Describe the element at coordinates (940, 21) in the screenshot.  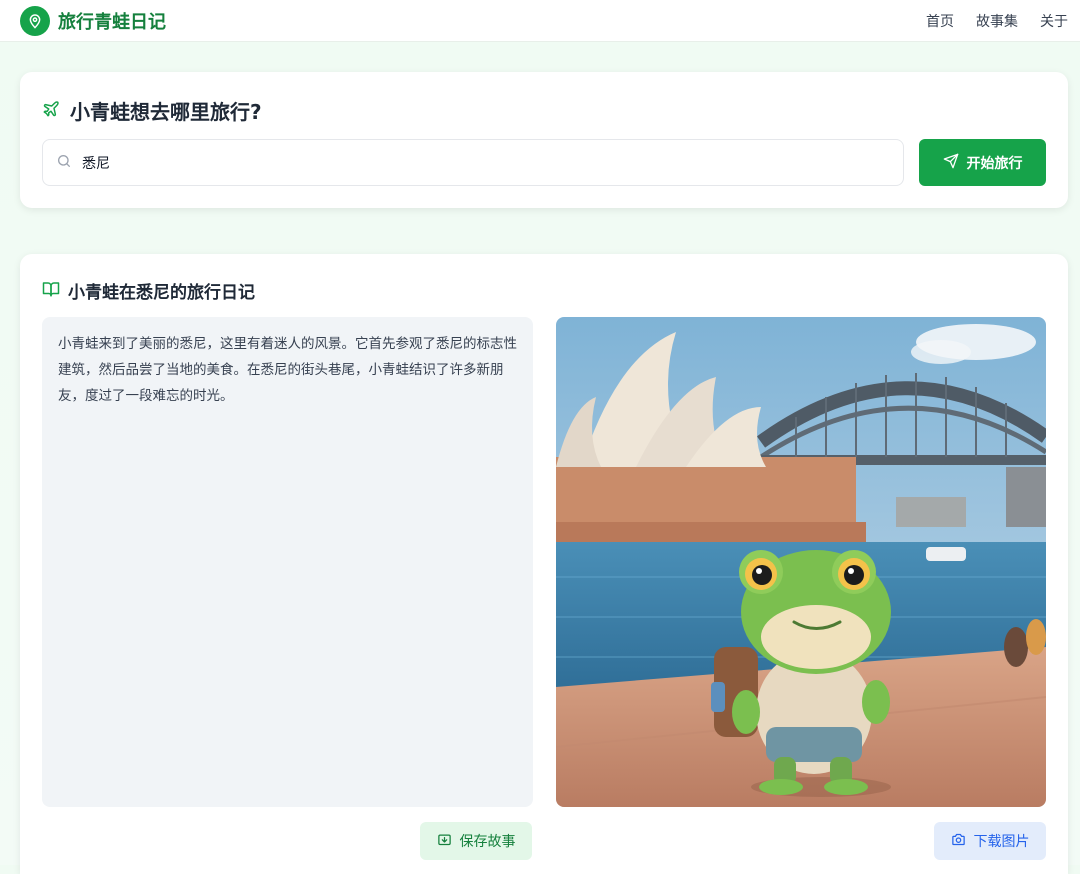
I see `nav-home: 首页` at that location.